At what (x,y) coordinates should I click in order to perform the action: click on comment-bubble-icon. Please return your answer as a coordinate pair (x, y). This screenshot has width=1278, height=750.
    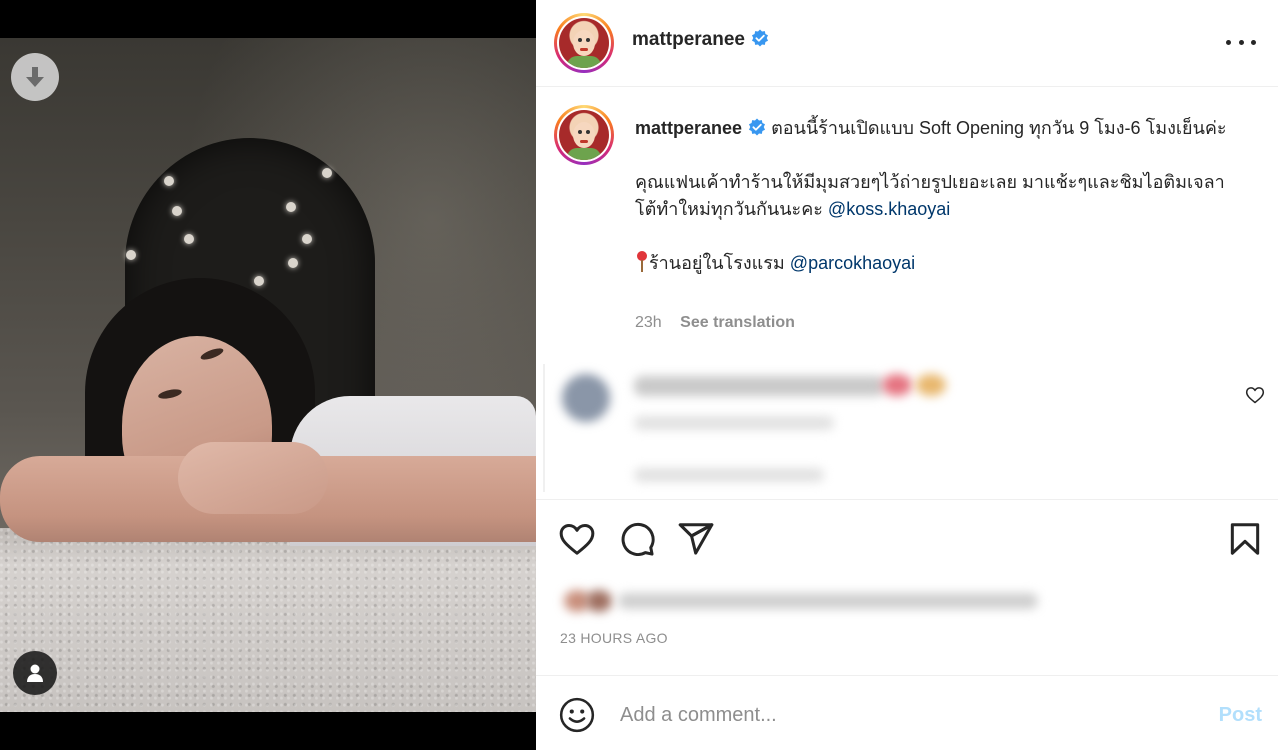
    Looking at the image, I should click on (638, 539).